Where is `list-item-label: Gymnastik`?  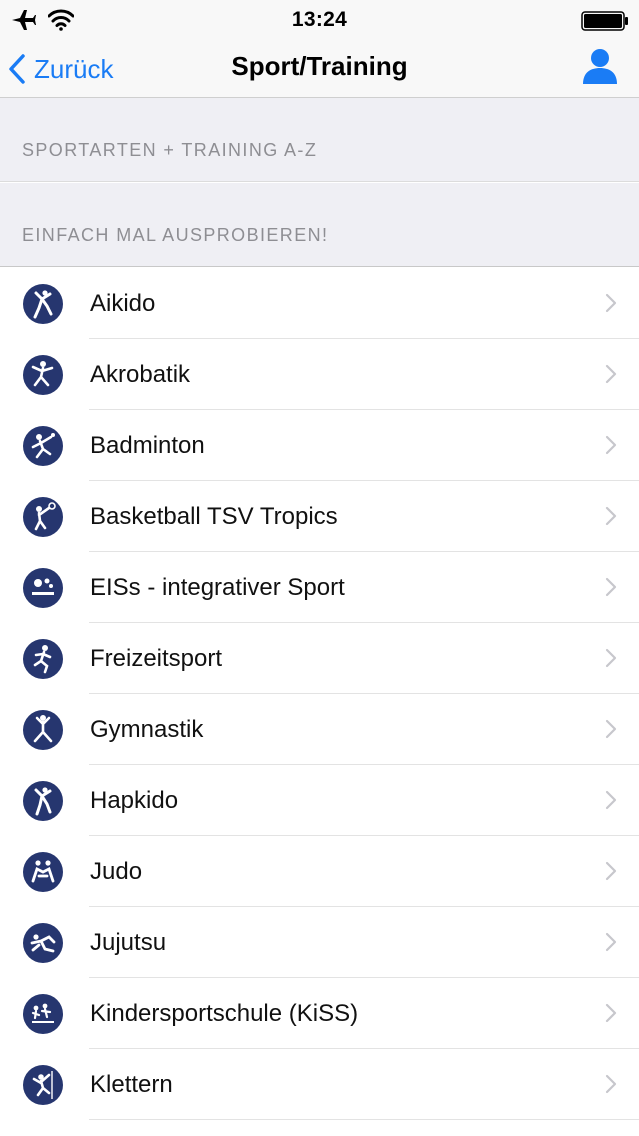
list-item-label: Gymnastik is located at coordinates (147, 729).